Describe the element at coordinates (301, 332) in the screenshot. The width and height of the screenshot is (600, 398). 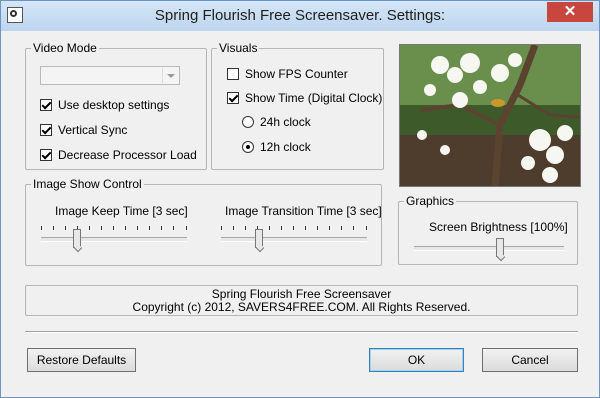
I see `separator` at that location.